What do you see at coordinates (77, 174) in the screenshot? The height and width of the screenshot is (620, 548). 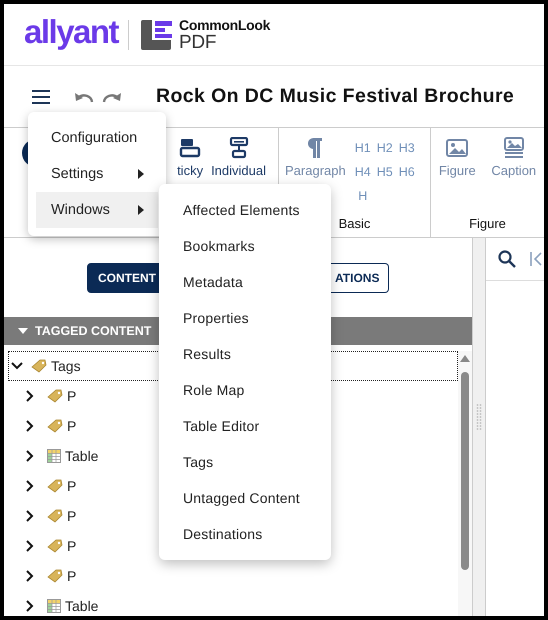 I see `menu-item-label: Settings` at bounding box center [77, 174].